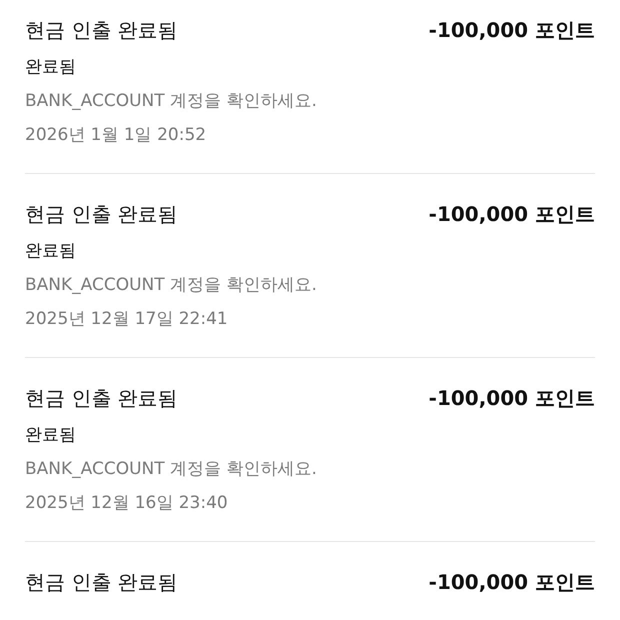  Describe the element at coordinates (116, 135) in the screenshot. I see `date-text: 2026년 1월 1일 20:52` at that location.